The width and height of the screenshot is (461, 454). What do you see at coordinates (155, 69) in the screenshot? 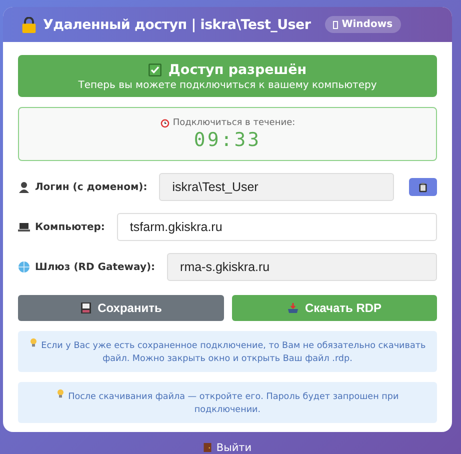
I see `check-box-icon` at bounding box center [155, 69].